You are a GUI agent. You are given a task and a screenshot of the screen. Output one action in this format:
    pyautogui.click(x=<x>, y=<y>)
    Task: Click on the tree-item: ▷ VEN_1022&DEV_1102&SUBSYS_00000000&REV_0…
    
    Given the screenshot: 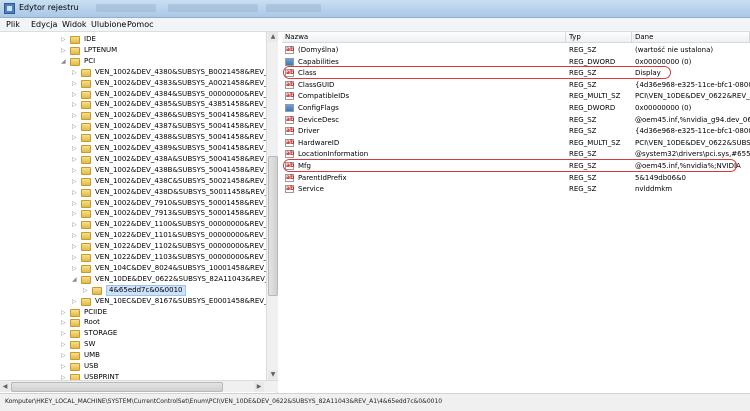 What is the action you would take?
    pyautogui.click(x=138, y=246)
    